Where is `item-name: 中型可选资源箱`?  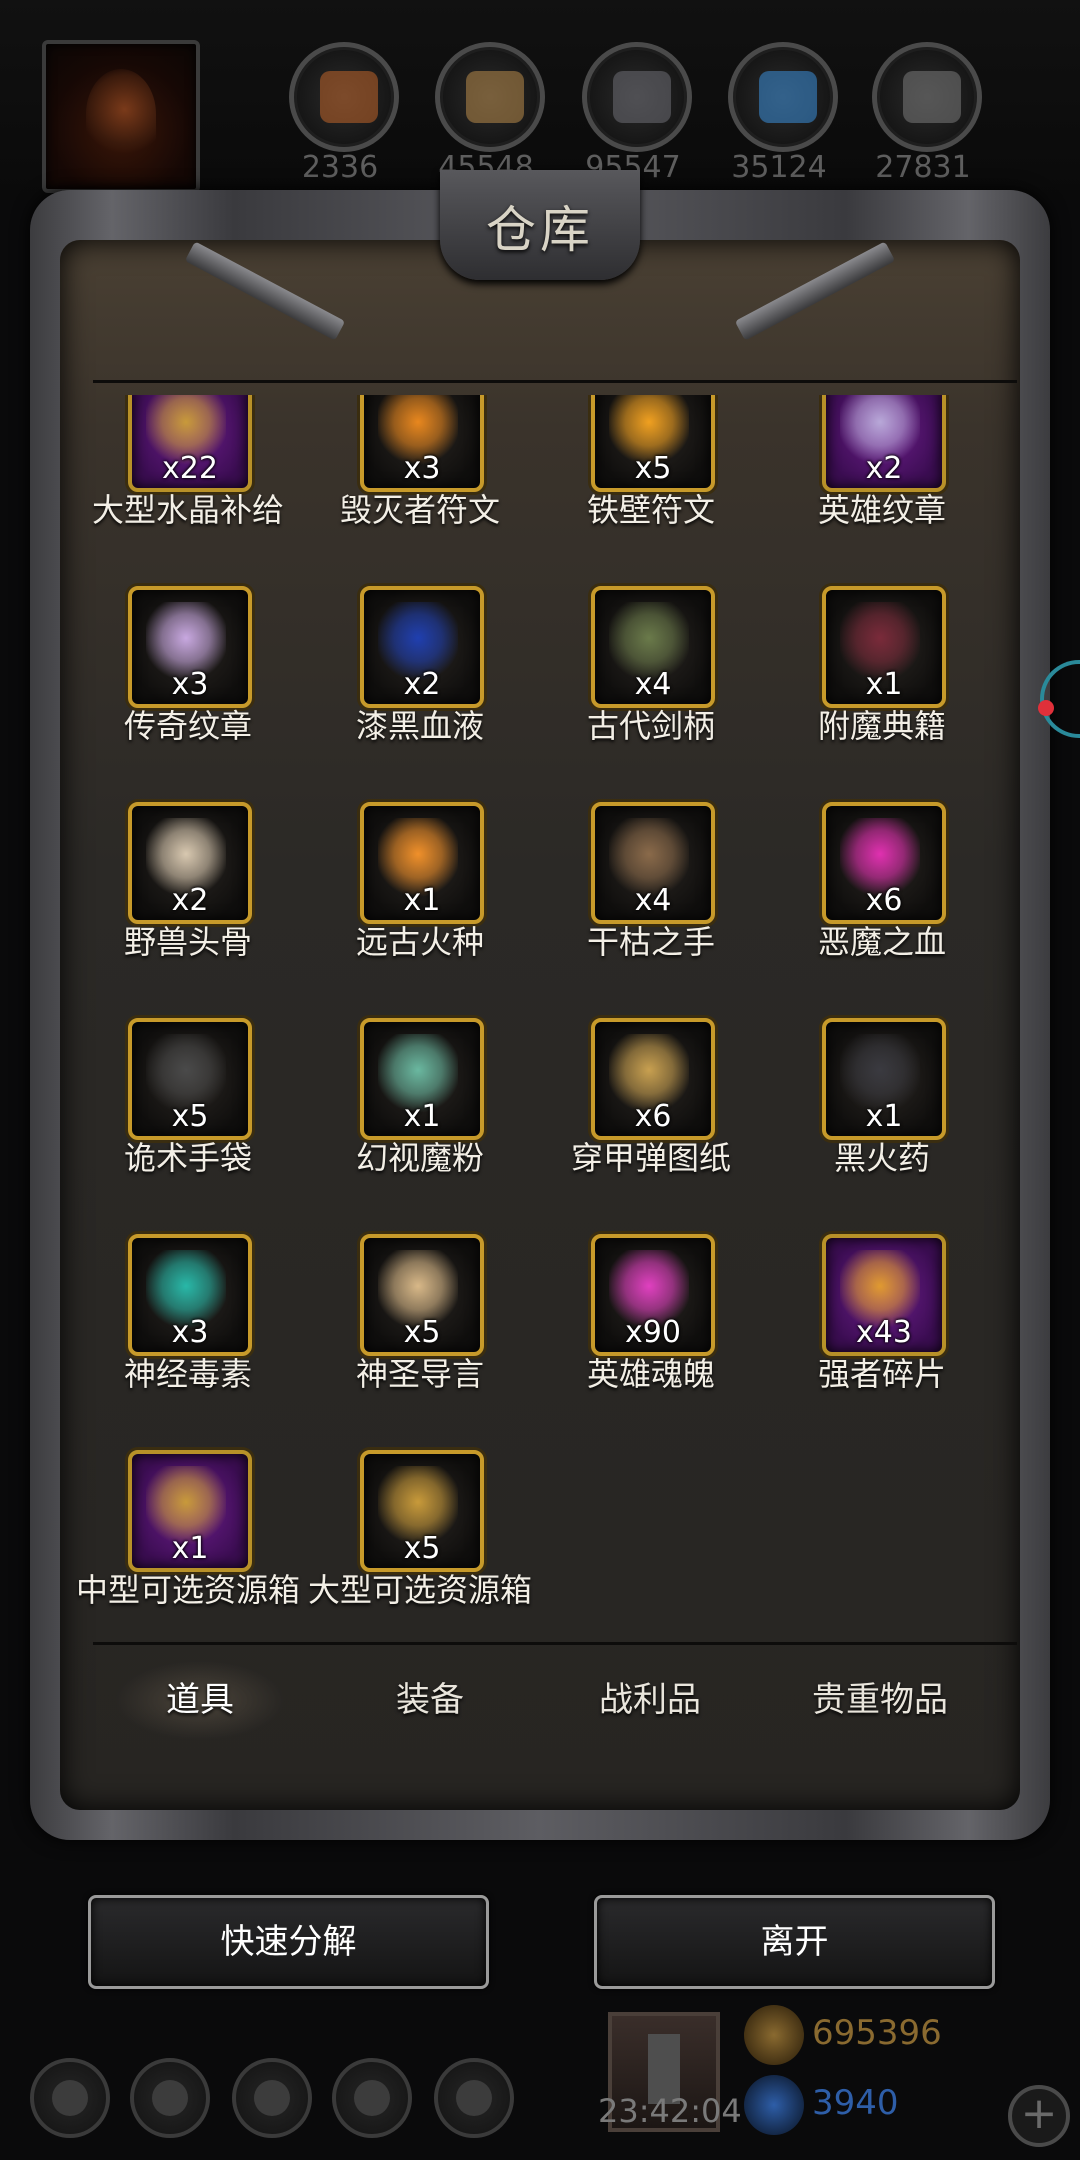 item-name: 中型可选资源箱 is located at coordinates (187, 1590).